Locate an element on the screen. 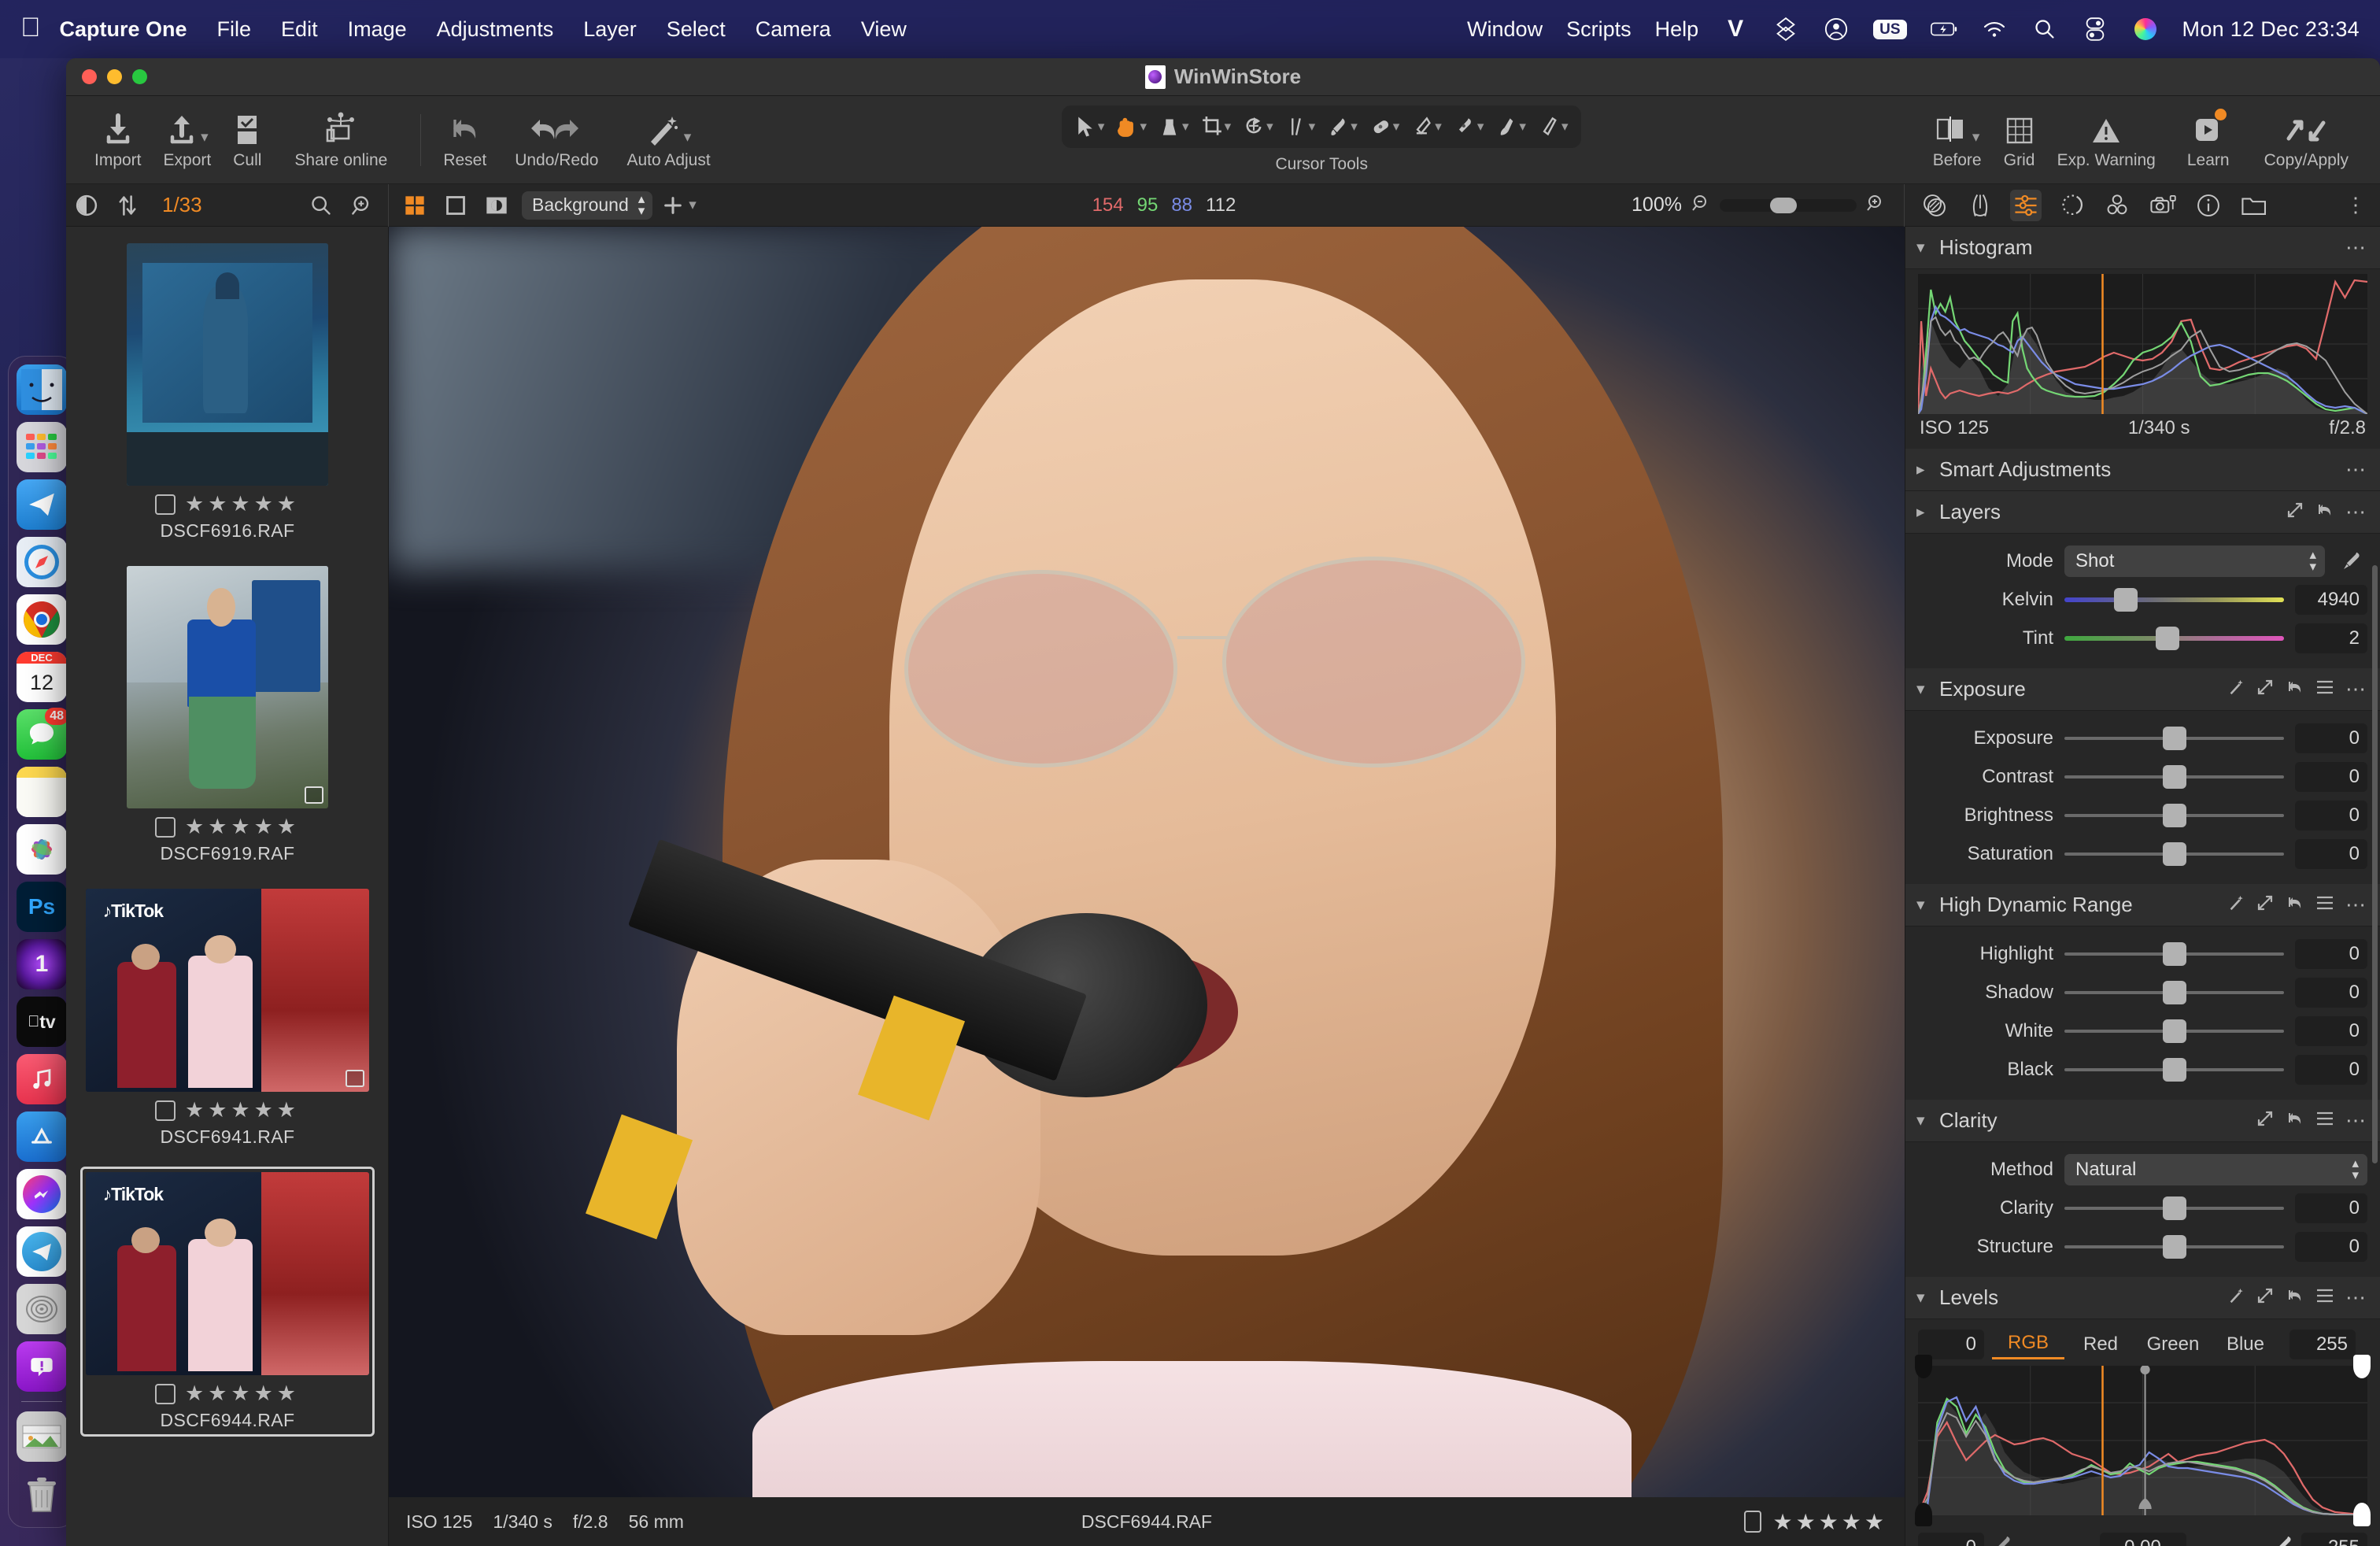  white-point-picker-icon is located at coordinates (2283, 1539).